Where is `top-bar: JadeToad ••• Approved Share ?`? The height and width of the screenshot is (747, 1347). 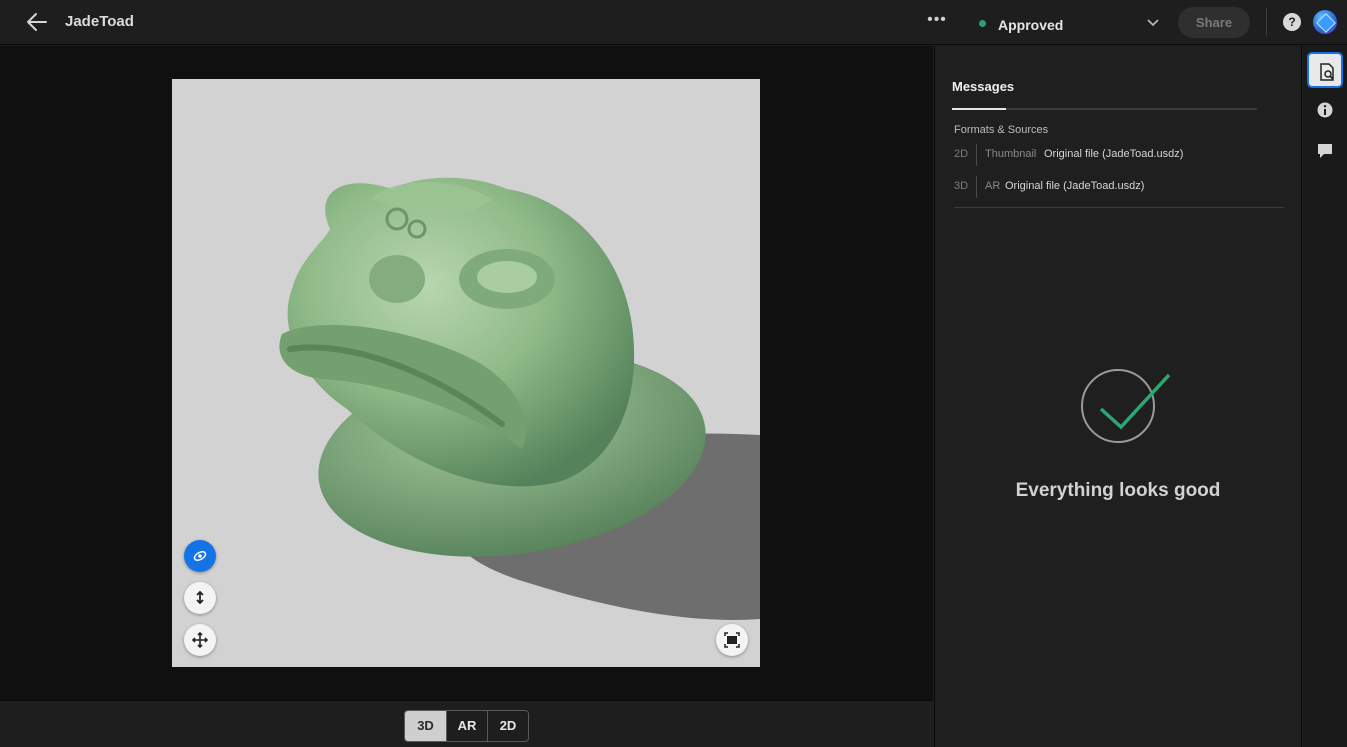 top-bar: JadeToad ••• Approved Share ? is located at coordinates (673, 22).